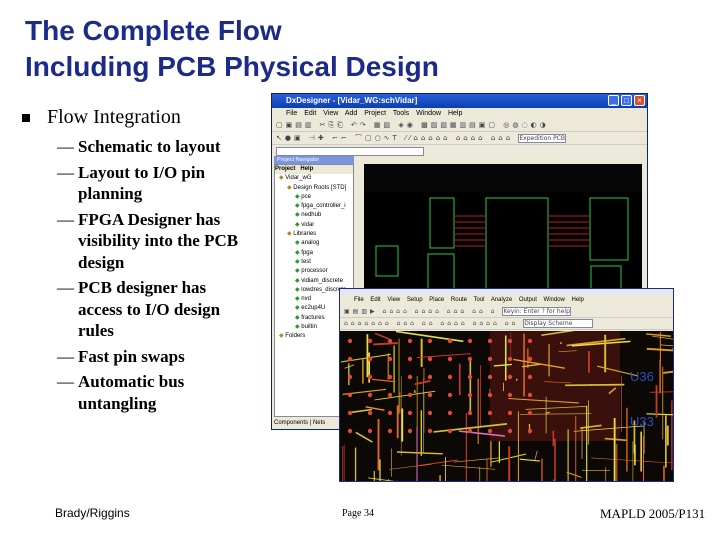  What do you see at coordinates (314, 225) in the screenshot?
I see `tree-item: ◆ vidar` at bounding box center [314, 225].